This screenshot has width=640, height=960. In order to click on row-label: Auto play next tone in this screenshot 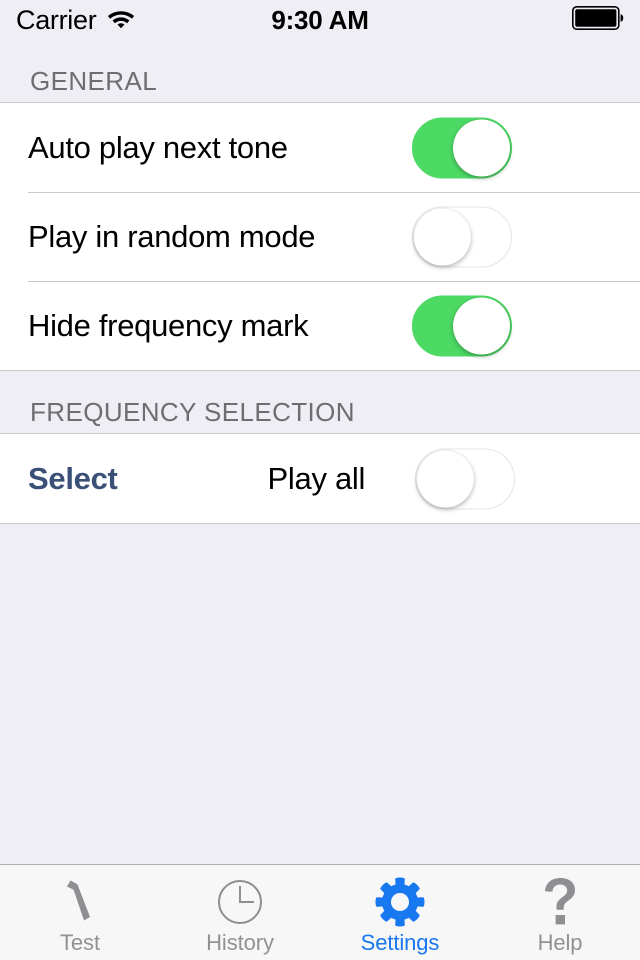, I will do `click(158, 147)`.